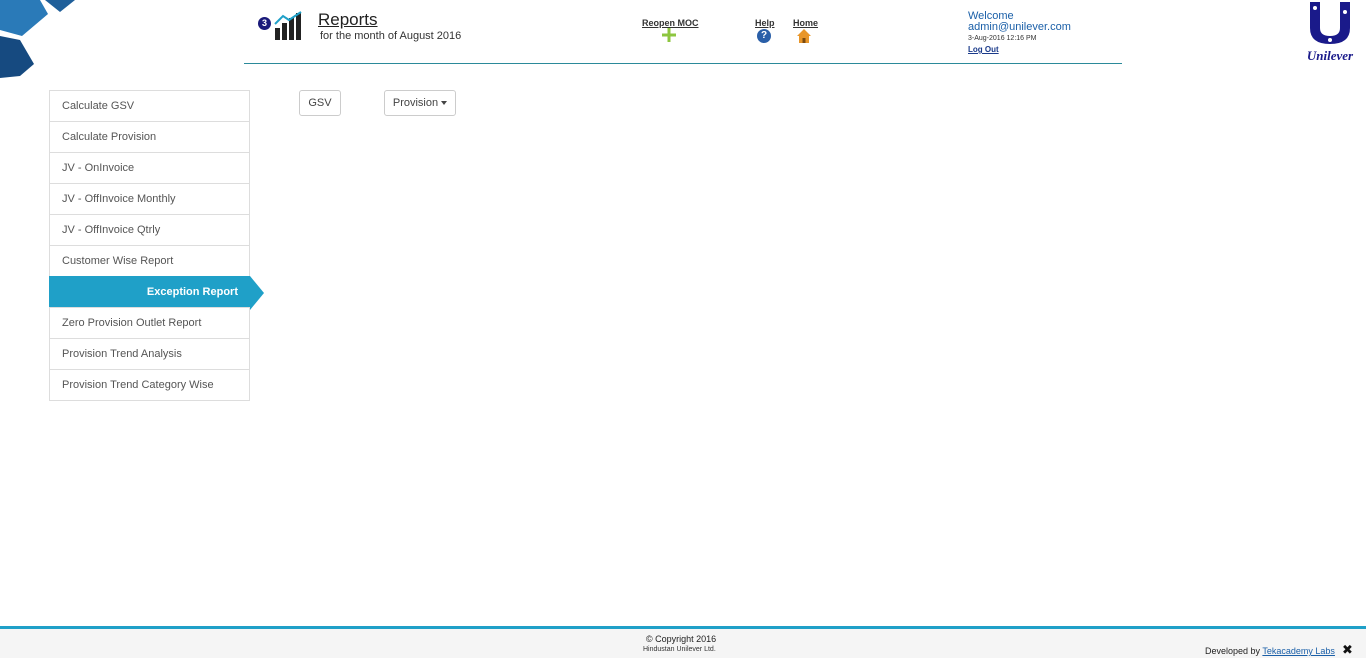 Image resolution: width=1366 pixels, height=658 pixels. I want to click on corner-decoration, so click(37, 39).